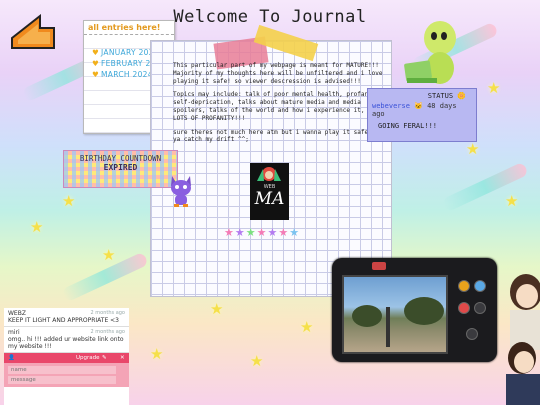  I want to click on comment-toolbar: 👤 Upgrade ✎ ✕, so click(66, 358).